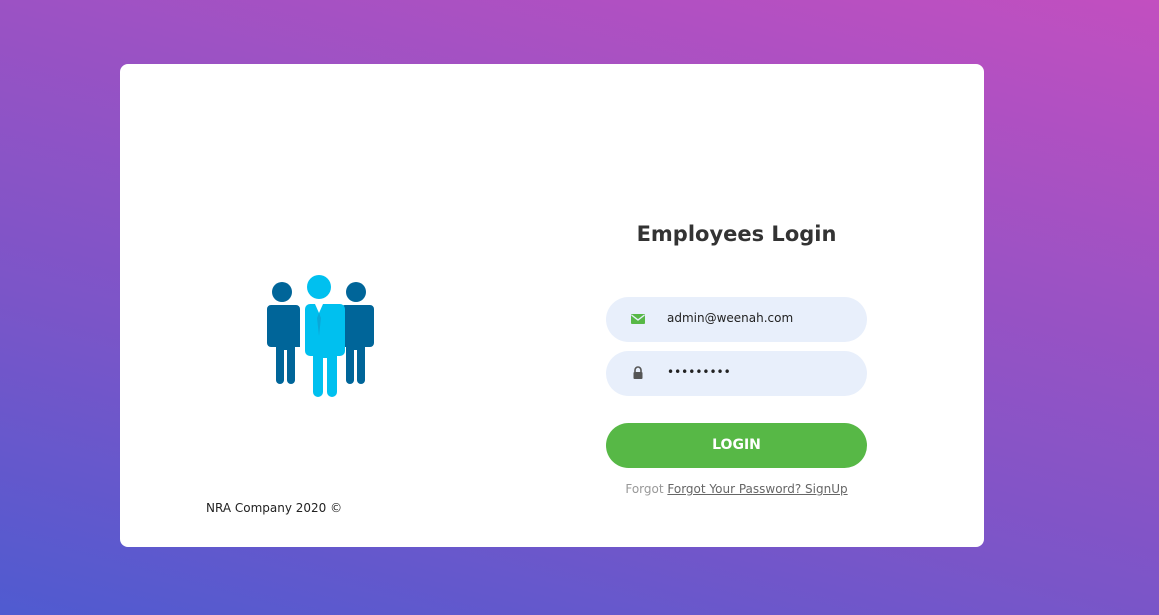 The height and width of the screenshot is (615, 1159). What do you see at coordinates (638, 373) in the screenshot?
I see `lock-icon` at bounding box center [638, 373].